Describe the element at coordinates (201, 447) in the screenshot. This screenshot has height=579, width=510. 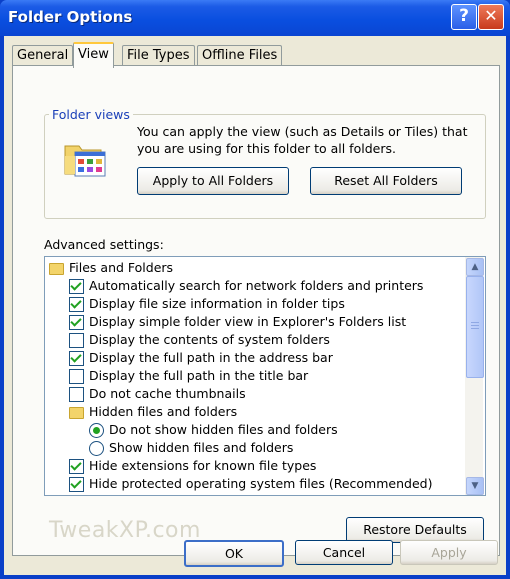
I see `list-item-label: Show hidden files and folders` at that location.